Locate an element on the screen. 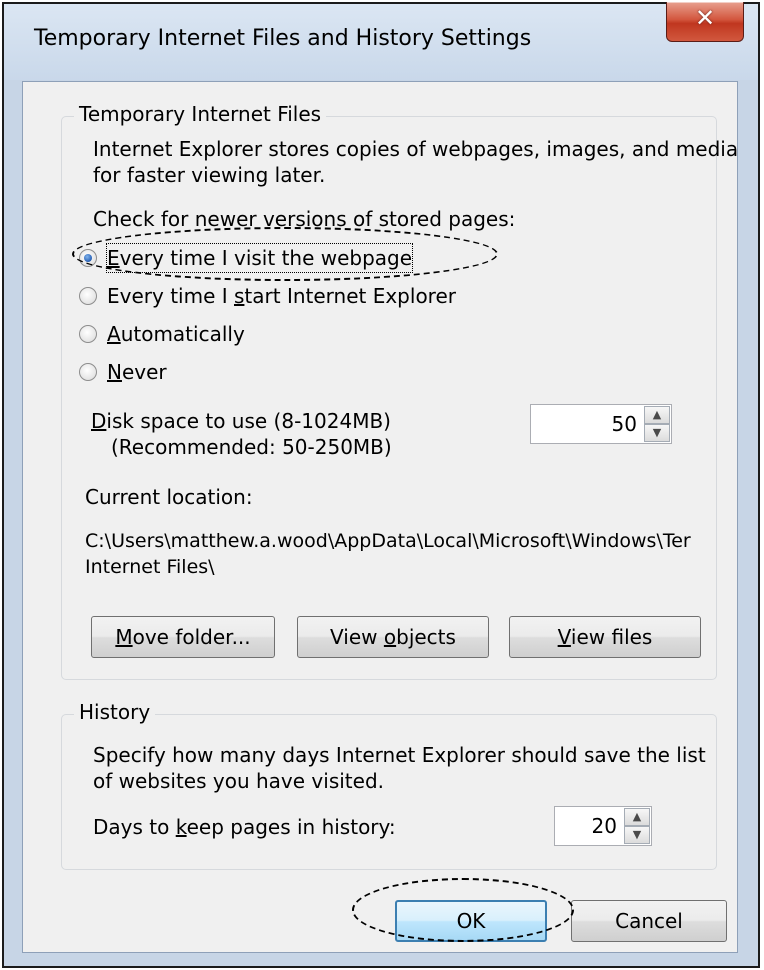 This screenshot has width=764, height=970. radio-automatically-label: Automatically is located at coordinates (176, 334).